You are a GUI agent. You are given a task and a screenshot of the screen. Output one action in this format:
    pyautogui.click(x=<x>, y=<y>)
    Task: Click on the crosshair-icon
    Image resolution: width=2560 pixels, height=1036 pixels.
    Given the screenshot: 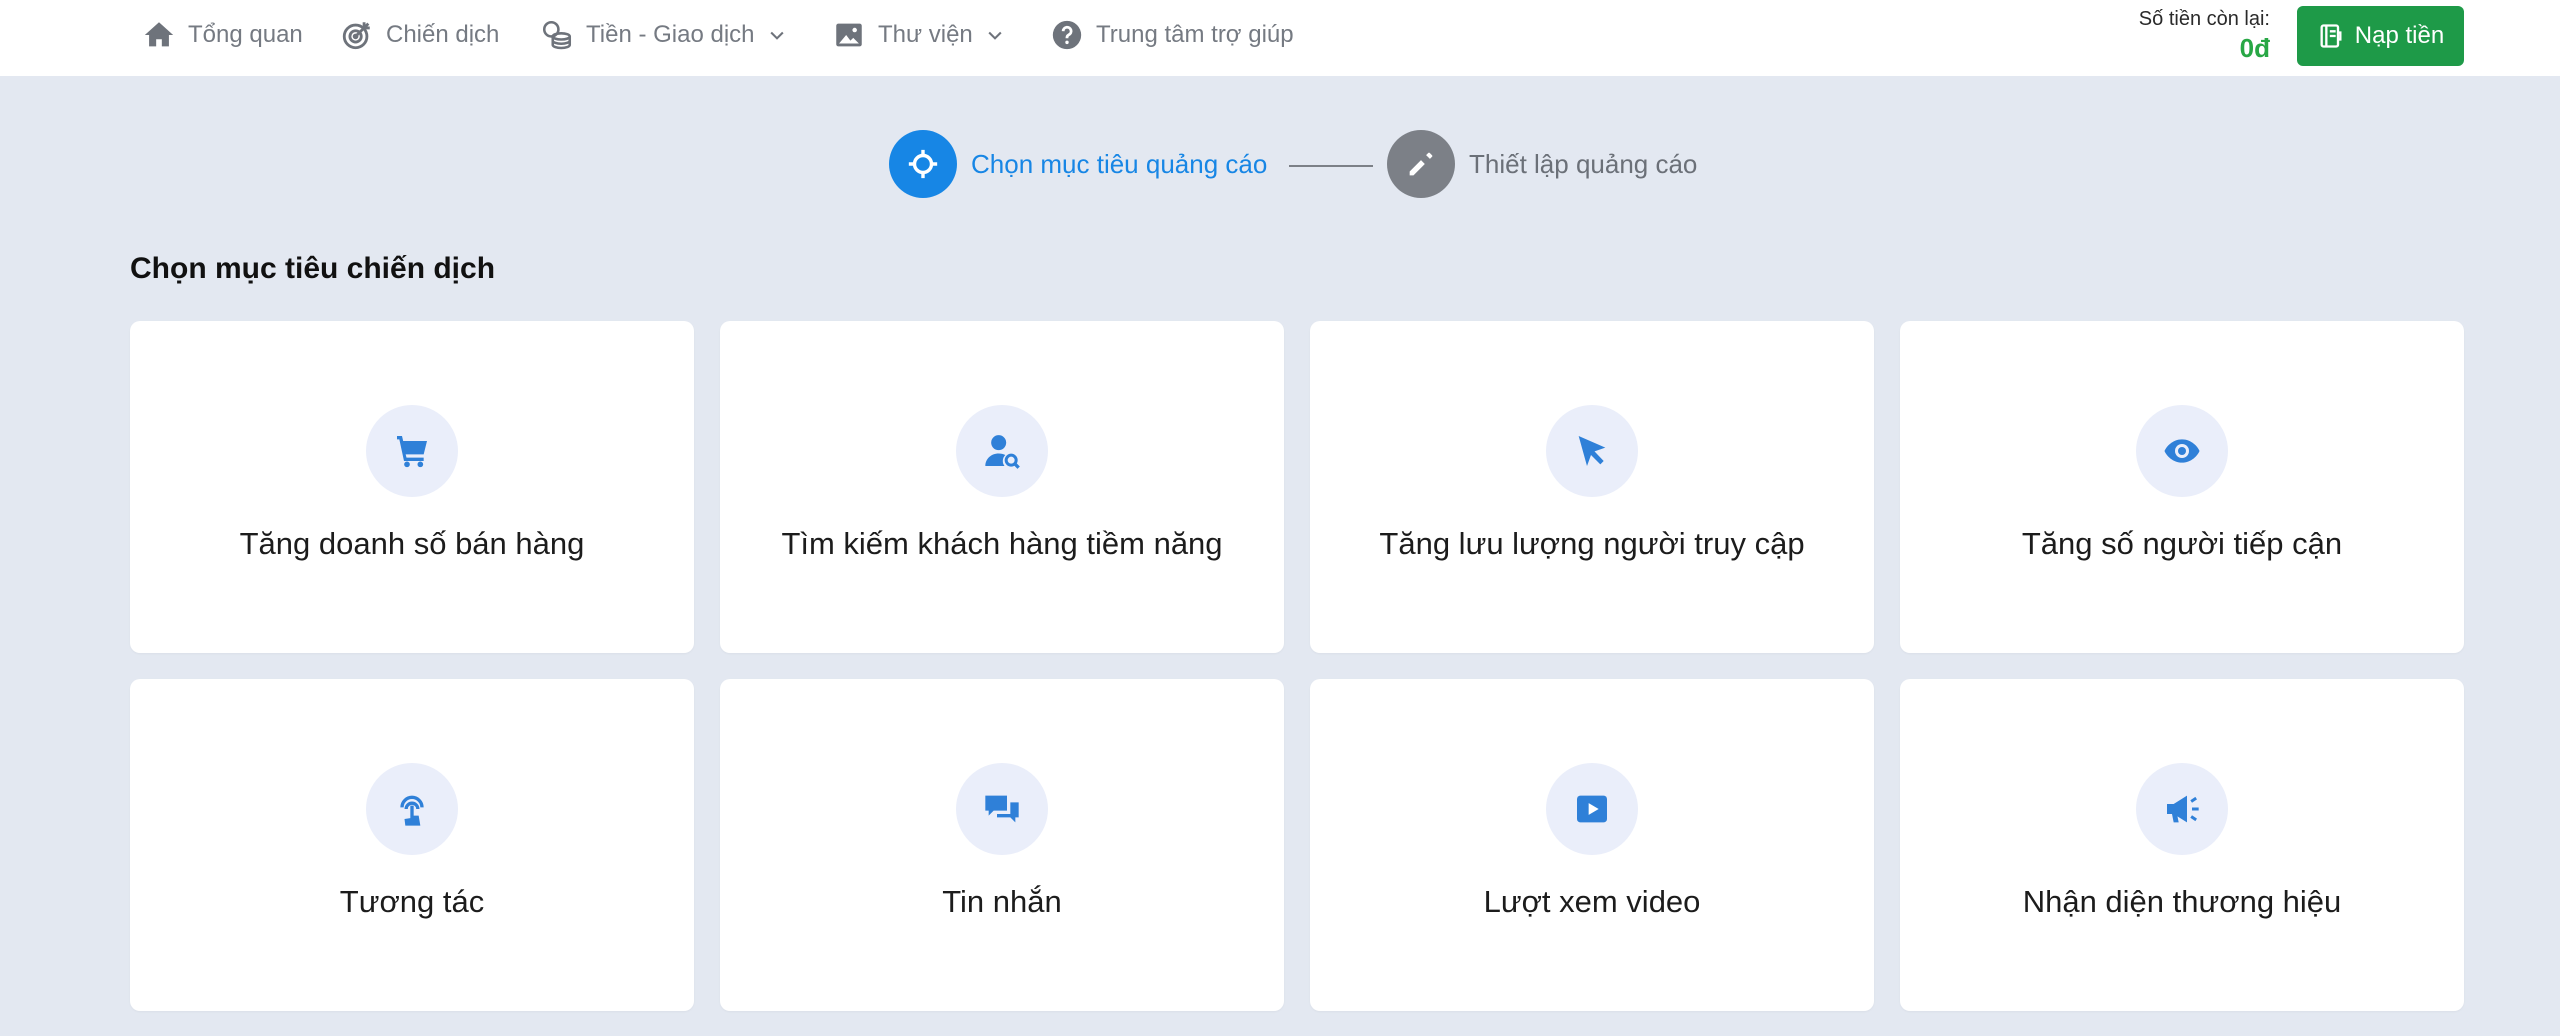 What is the action you would take?
    pyautogui.click(x=923, y=164)
    